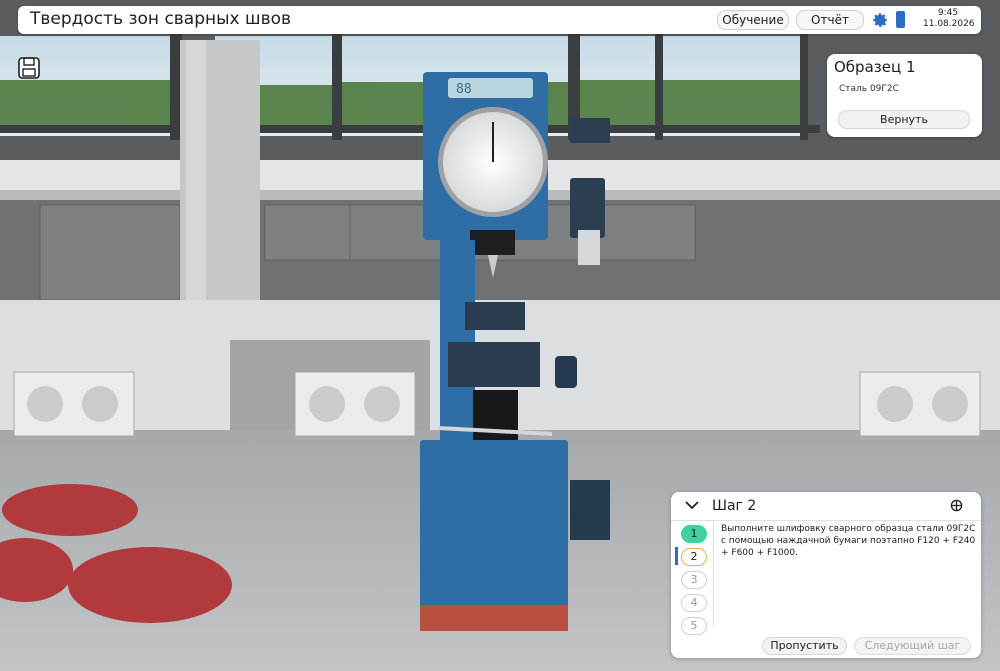 This screenshot has width=1000, height=671. I want to click on phone-icon, so click(900, 19).